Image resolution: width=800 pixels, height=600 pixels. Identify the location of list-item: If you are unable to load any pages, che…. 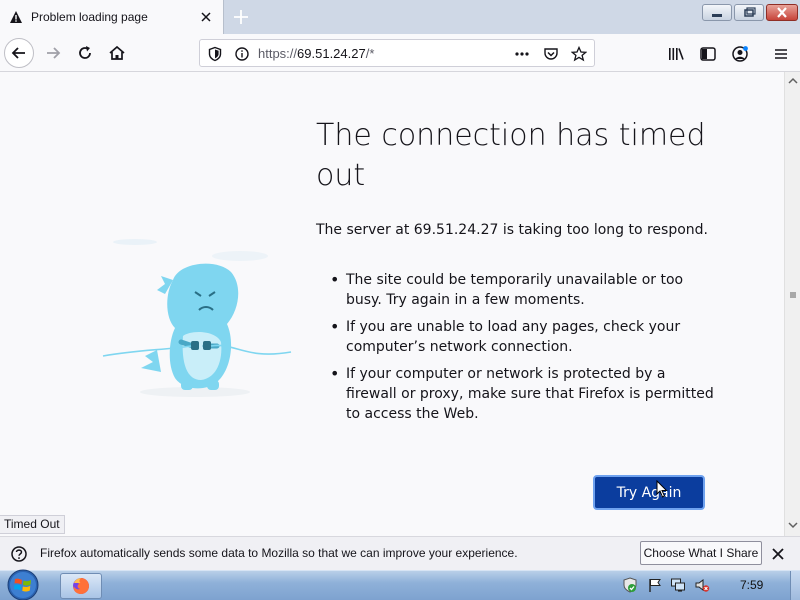
(516, 337).